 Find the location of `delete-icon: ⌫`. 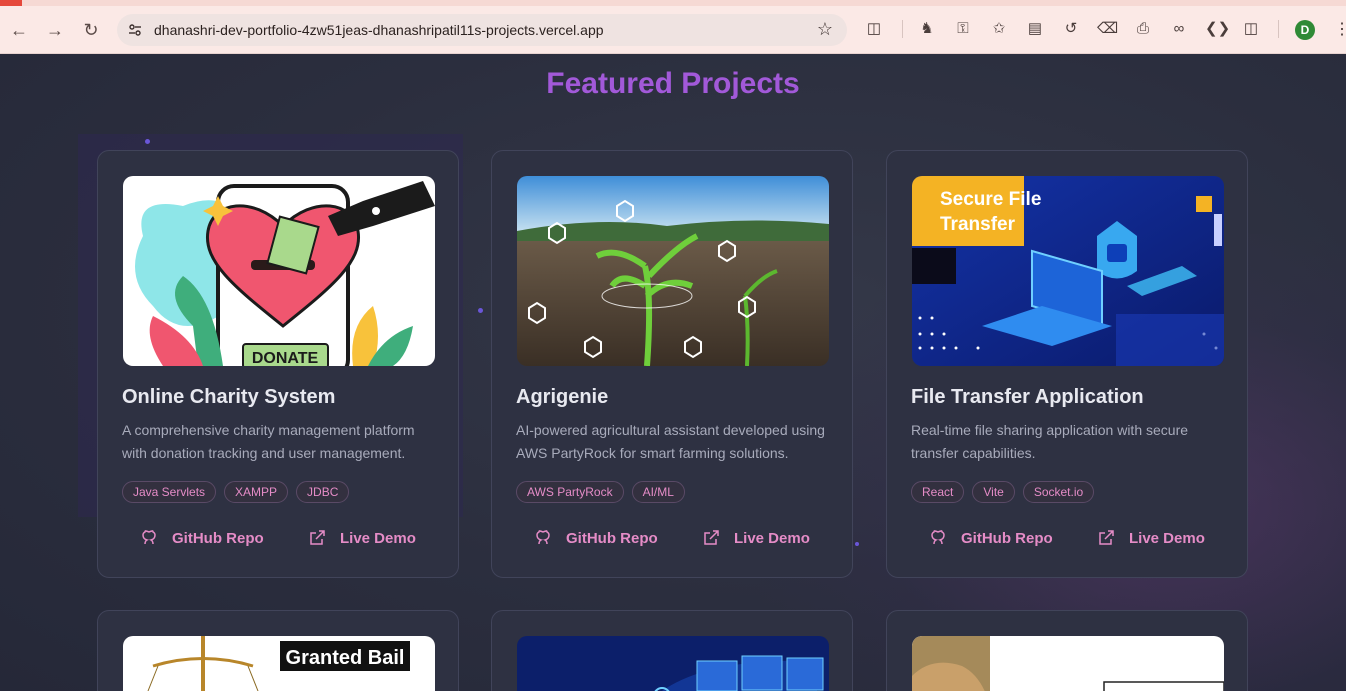

delete-icon: ⌫ is located at coordinates (1107, 29).